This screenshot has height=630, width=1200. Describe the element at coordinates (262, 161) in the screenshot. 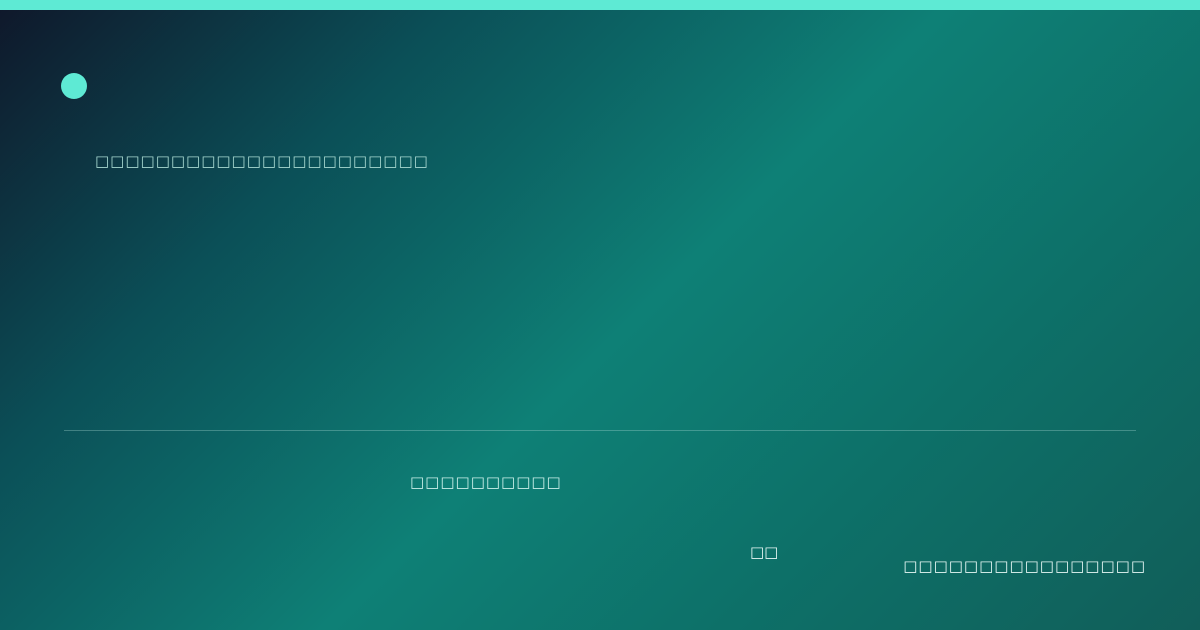

I see `headline-text: □□□□□□□□□□□□□□□□□□□□□□` at that location.